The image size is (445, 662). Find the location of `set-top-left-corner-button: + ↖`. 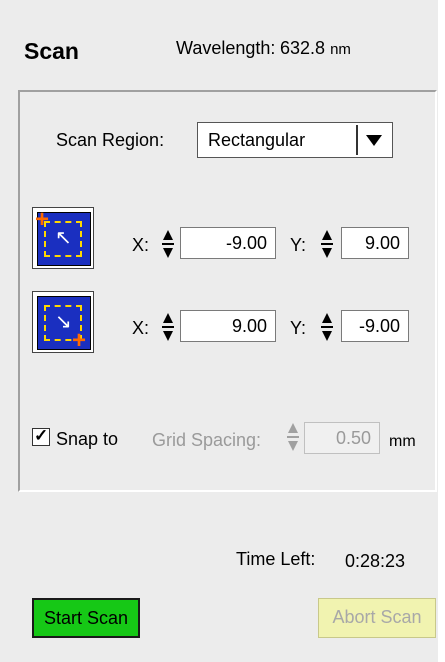

set-top-left-corner-button: + ↖ is located at coordinates (63, 238).